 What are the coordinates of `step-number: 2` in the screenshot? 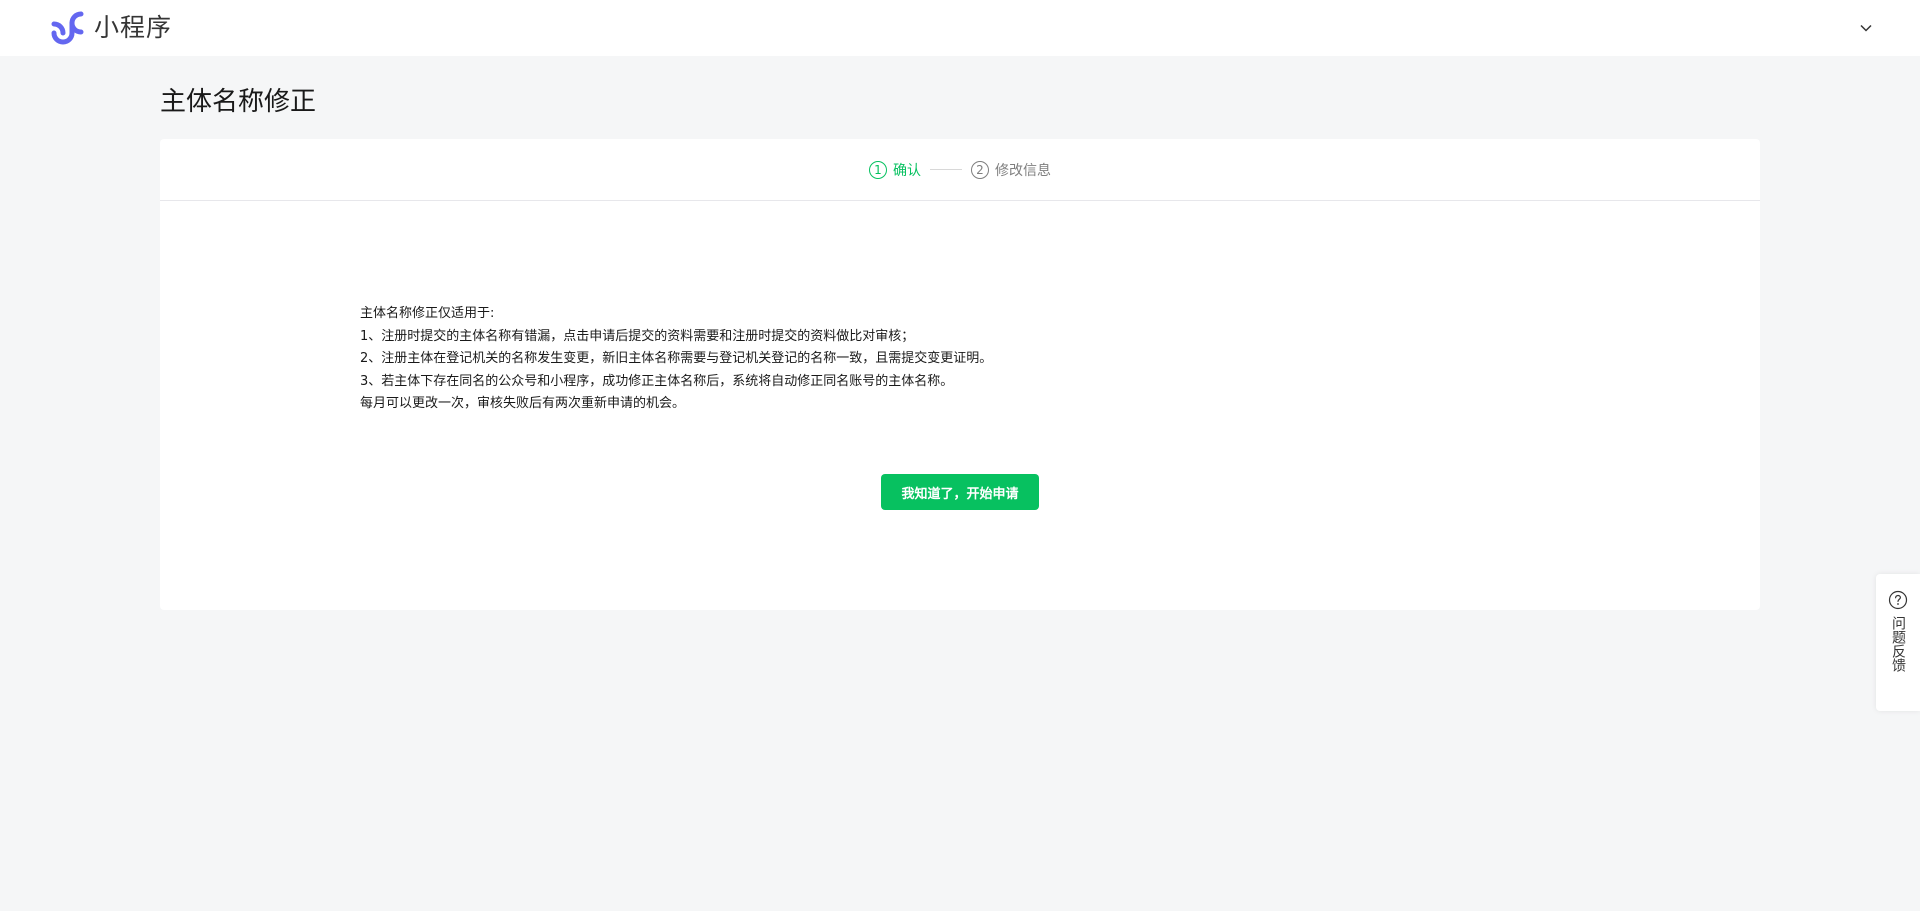 It's located at (980, 169).